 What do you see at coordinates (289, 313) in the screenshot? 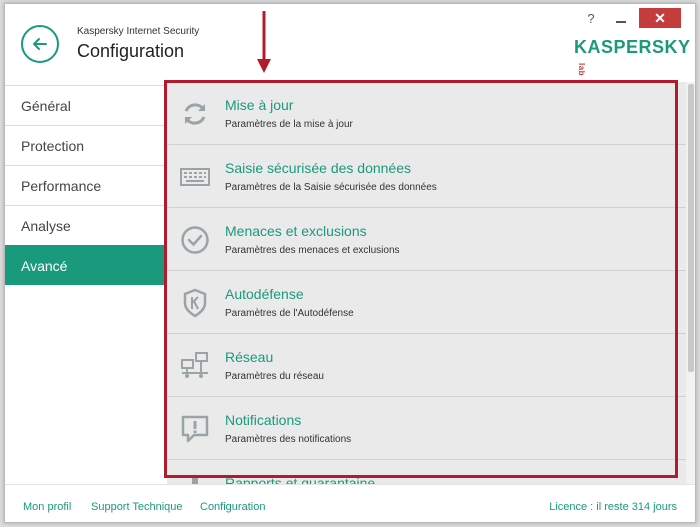
I see `setting-subtitle: Paramètres de l'Autodéfense` at bounding box center [289, 313].